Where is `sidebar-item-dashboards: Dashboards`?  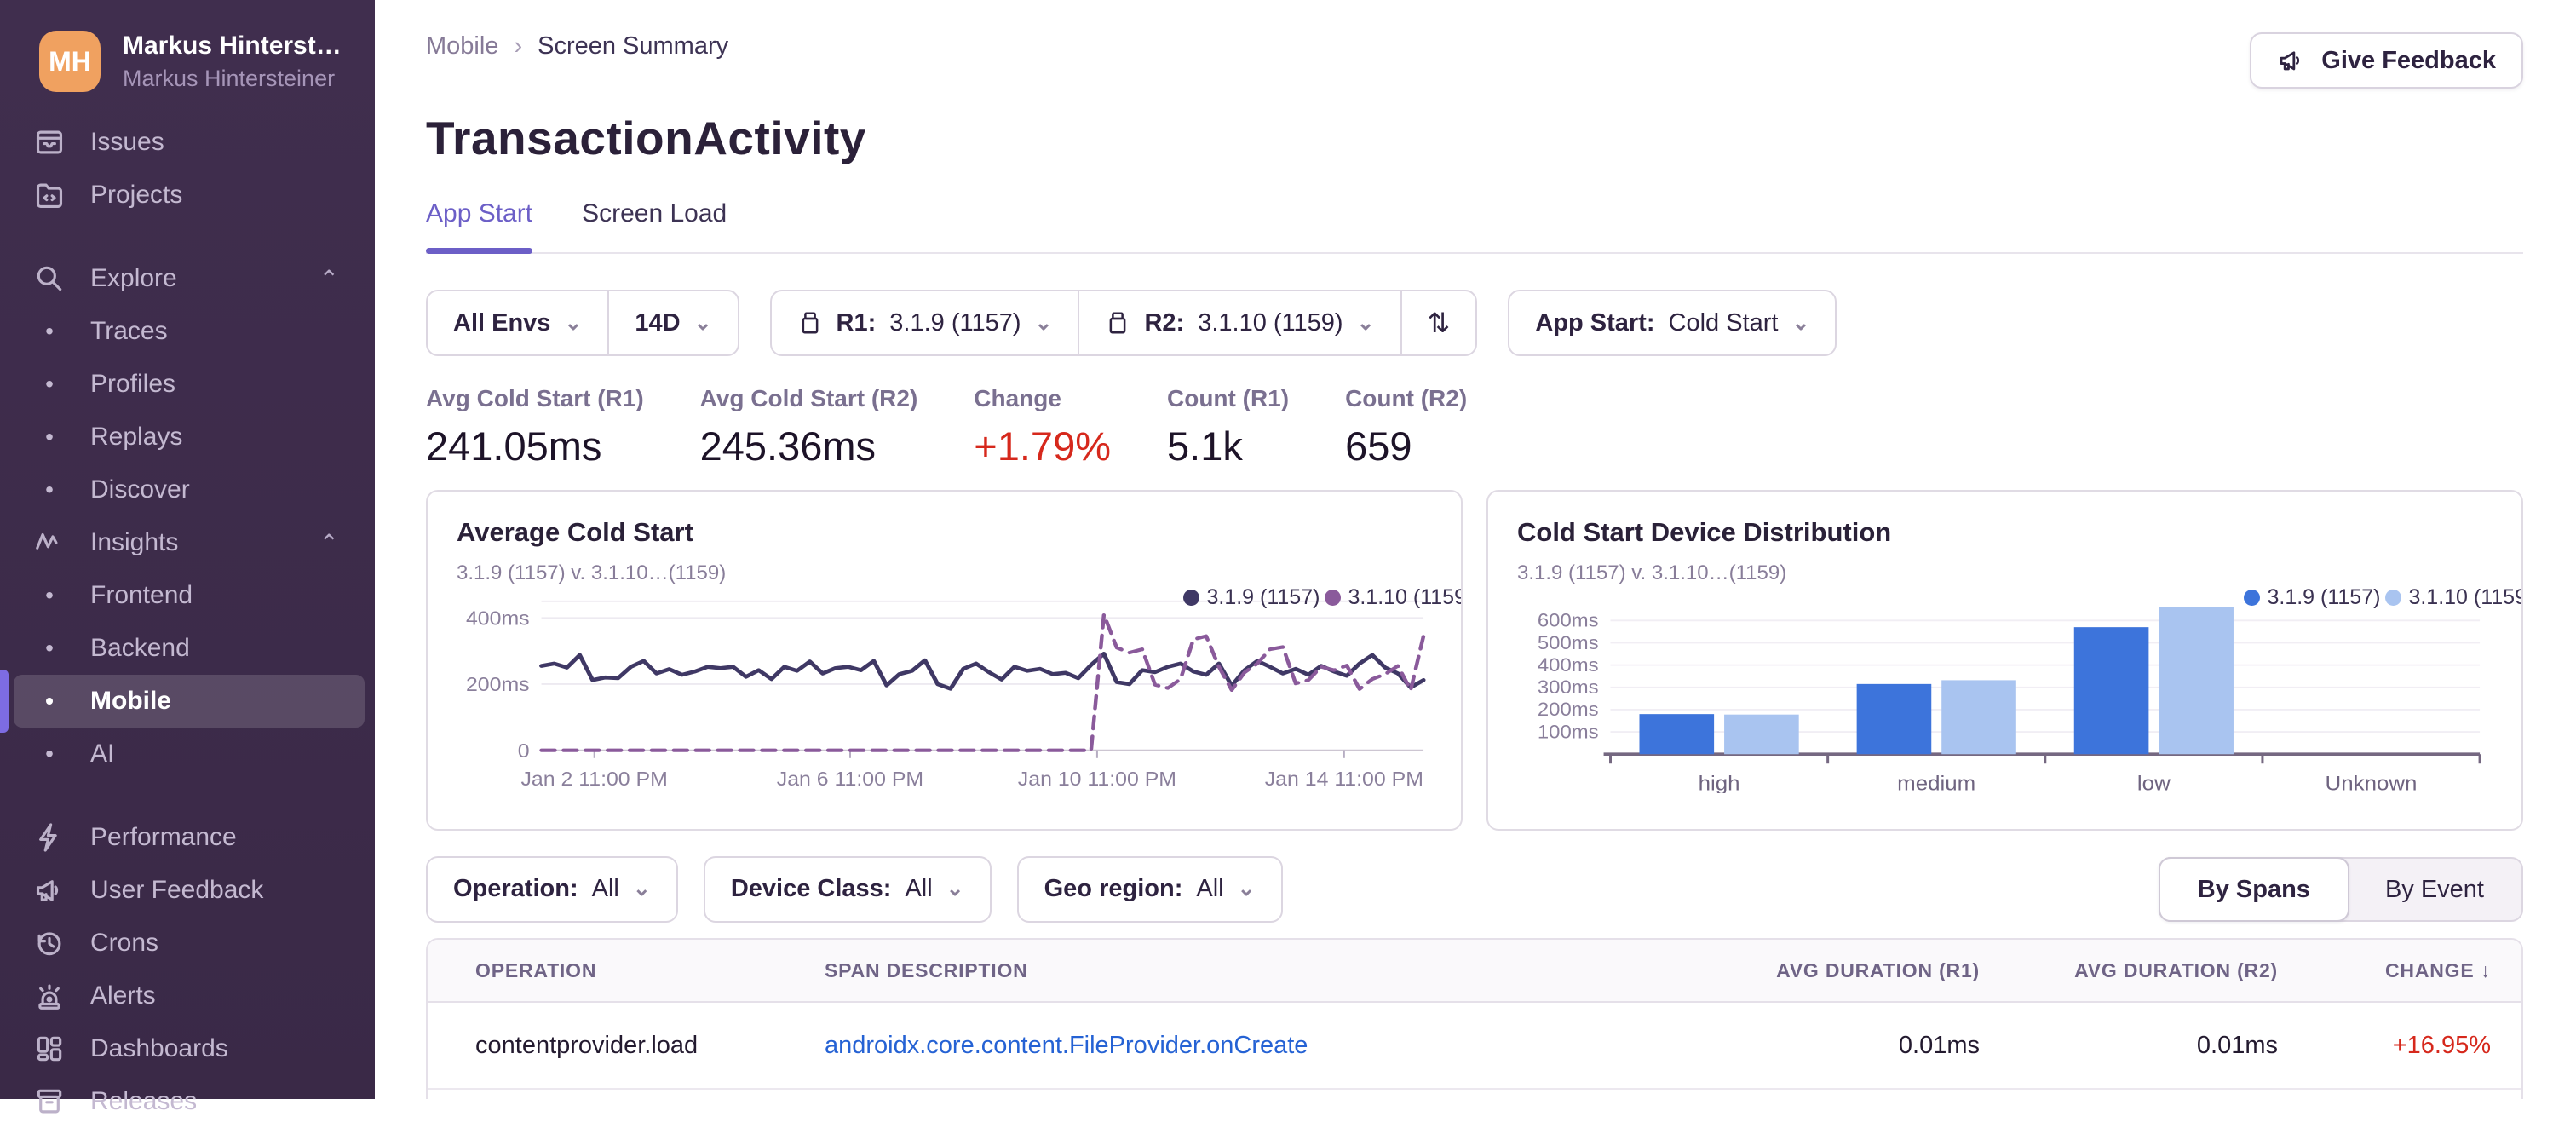
sidebar-item-dashboards: Dashboards is located at coordinates (190, 1048).